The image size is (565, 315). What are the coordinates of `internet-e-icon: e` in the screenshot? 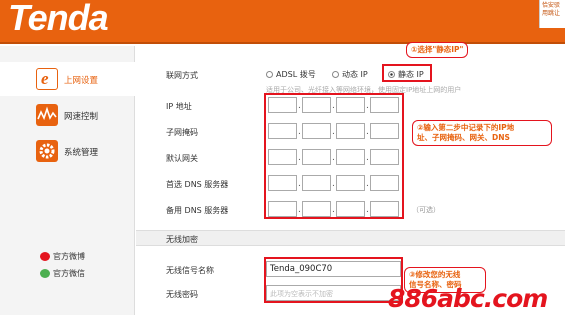 It's located at (47, 79).